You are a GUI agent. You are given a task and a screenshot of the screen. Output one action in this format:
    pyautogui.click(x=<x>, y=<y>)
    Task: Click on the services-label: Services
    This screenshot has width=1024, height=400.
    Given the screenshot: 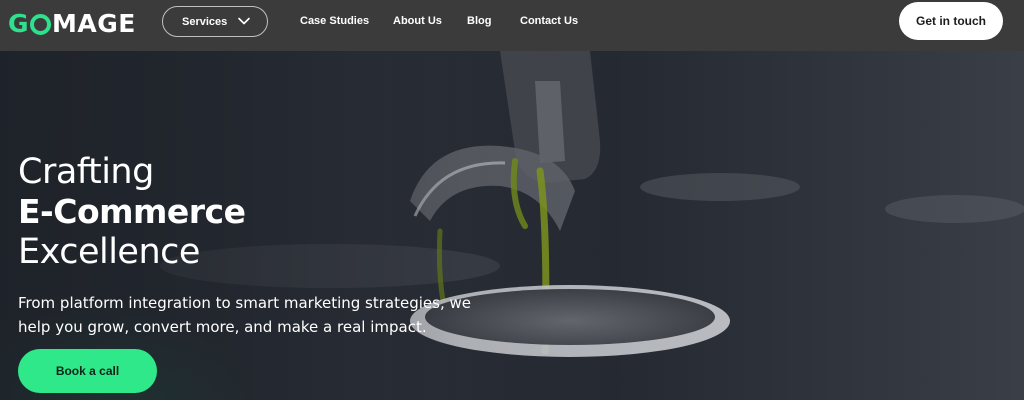 What is the action you would take?
    pyautogui.click(x=205, y=21)
    